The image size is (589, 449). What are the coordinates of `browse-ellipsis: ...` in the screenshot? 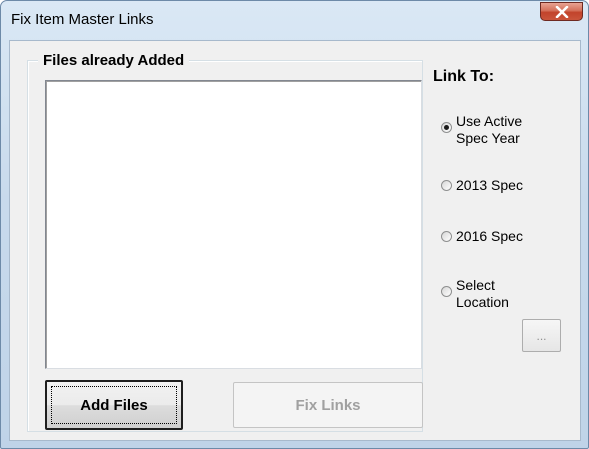 It's located at (541, 335).